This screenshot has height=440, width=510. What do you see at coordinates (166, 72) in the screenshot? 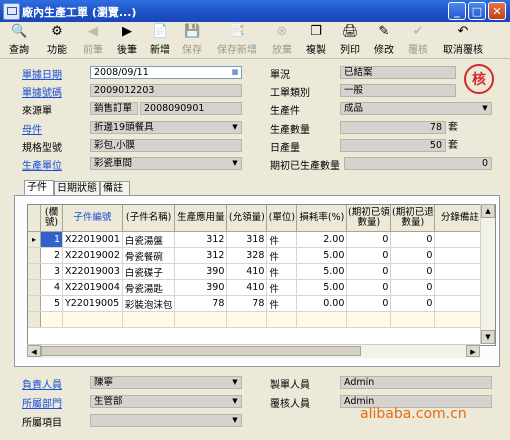
I see `order-date-field: 2008/09/11 ▦` at bounding box center [166, 72].